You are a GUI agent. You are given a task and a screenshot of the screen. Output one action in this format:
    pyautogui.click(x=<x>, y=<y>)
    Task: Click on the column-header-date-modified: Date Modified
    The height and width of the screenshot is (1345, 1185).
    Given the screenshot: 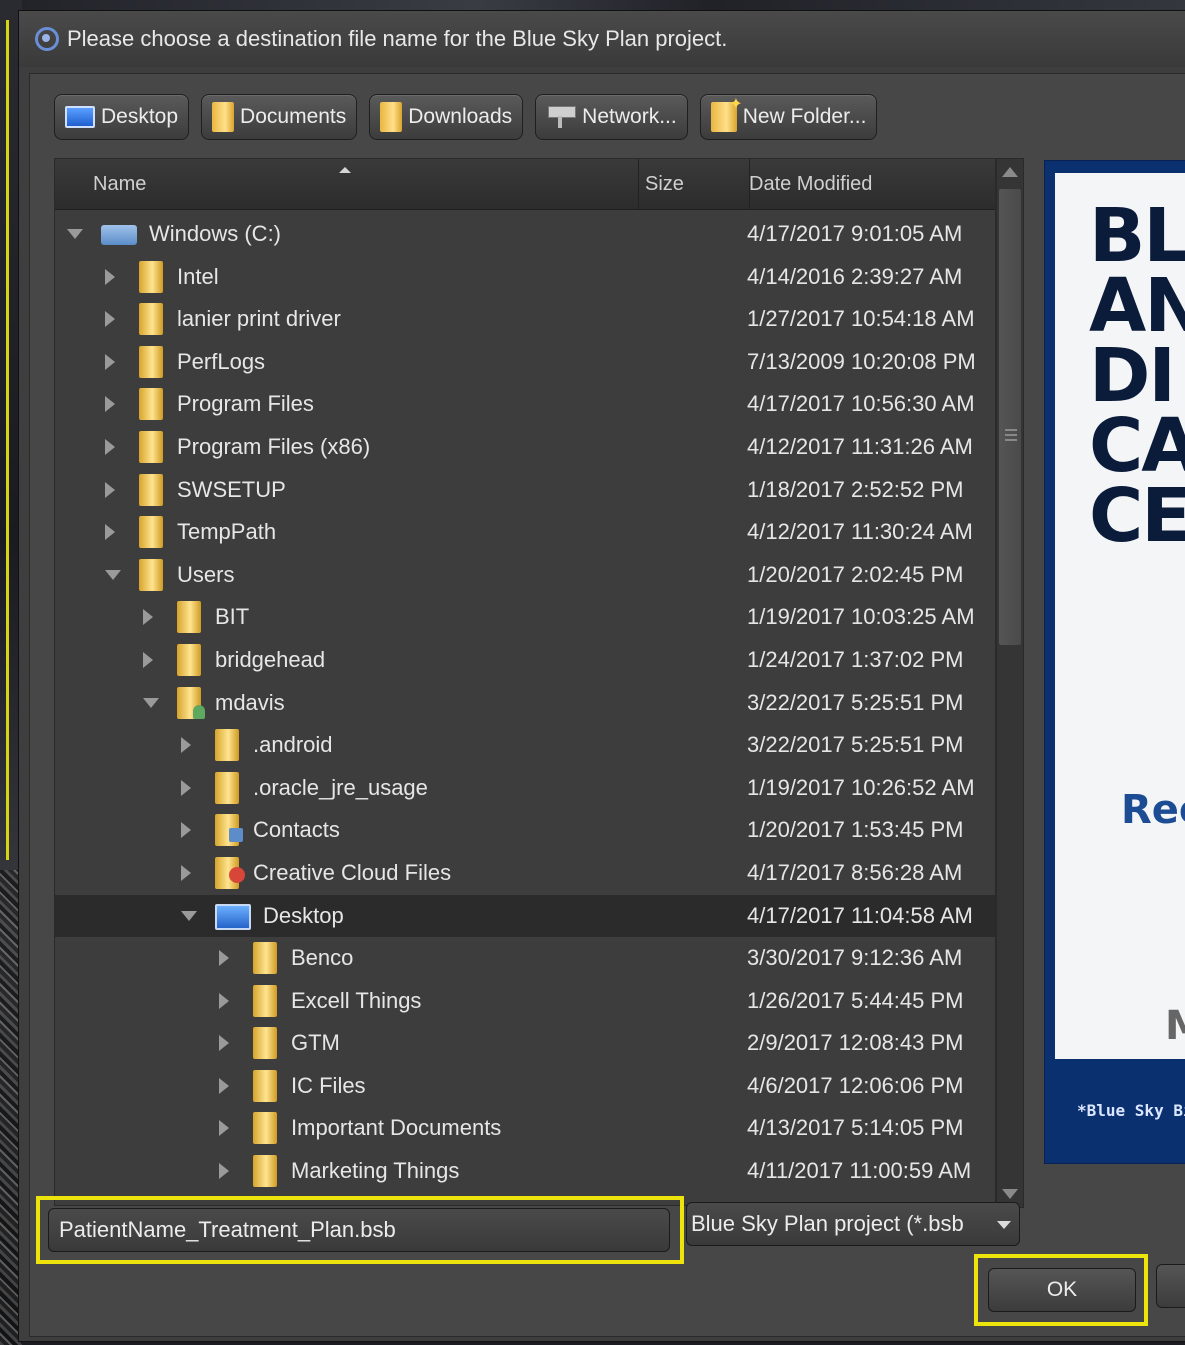 What is the action you would take?
    pyautogui.click(x=872, y=184)
    